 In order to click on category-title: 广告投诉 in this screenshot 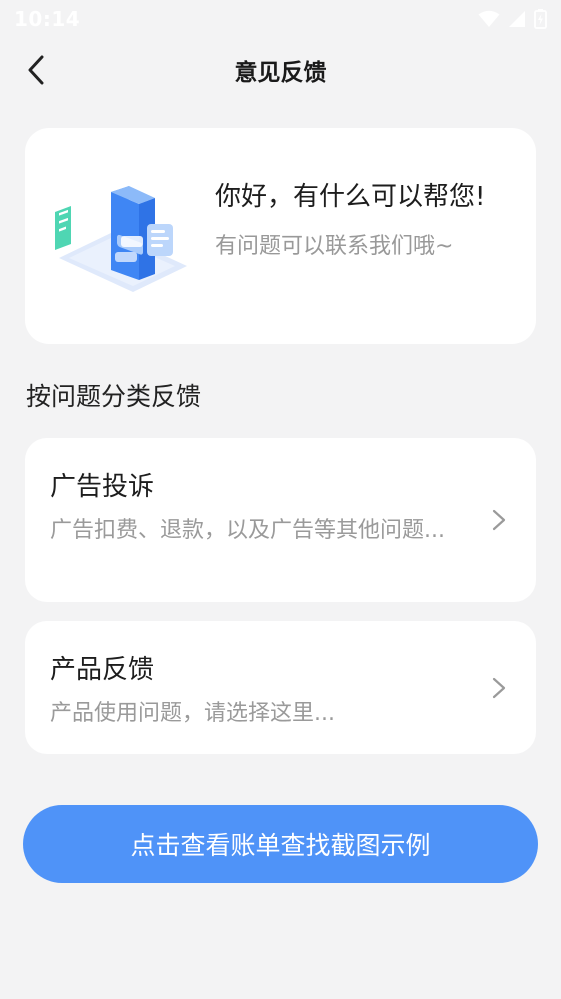, I will do `click(102, 487)`.